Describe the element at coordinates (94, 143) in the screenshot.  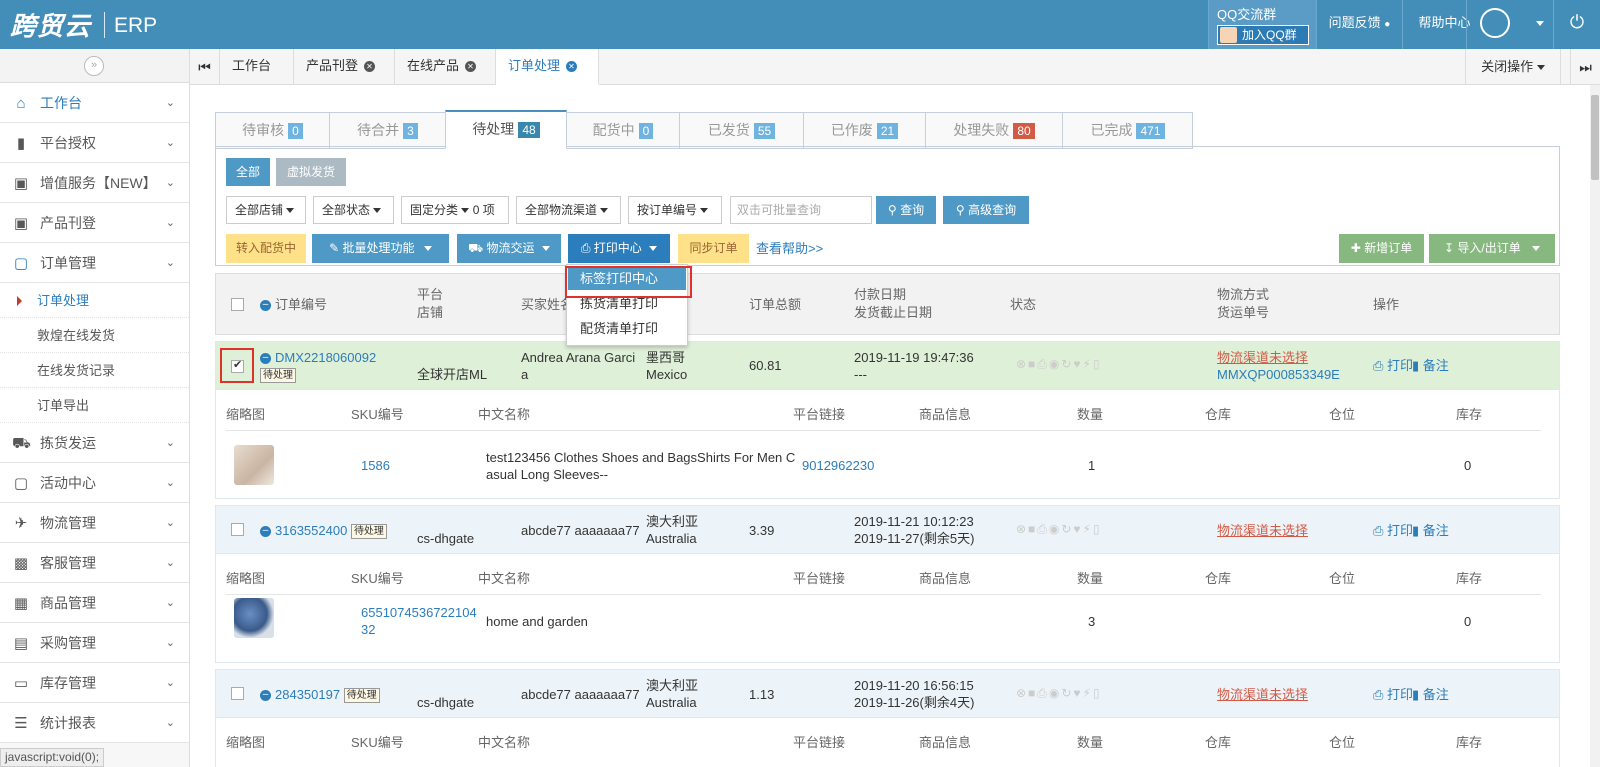
I see `sidebar-item-platform-auth: ▮ 平台授权 ⌄` at that location.